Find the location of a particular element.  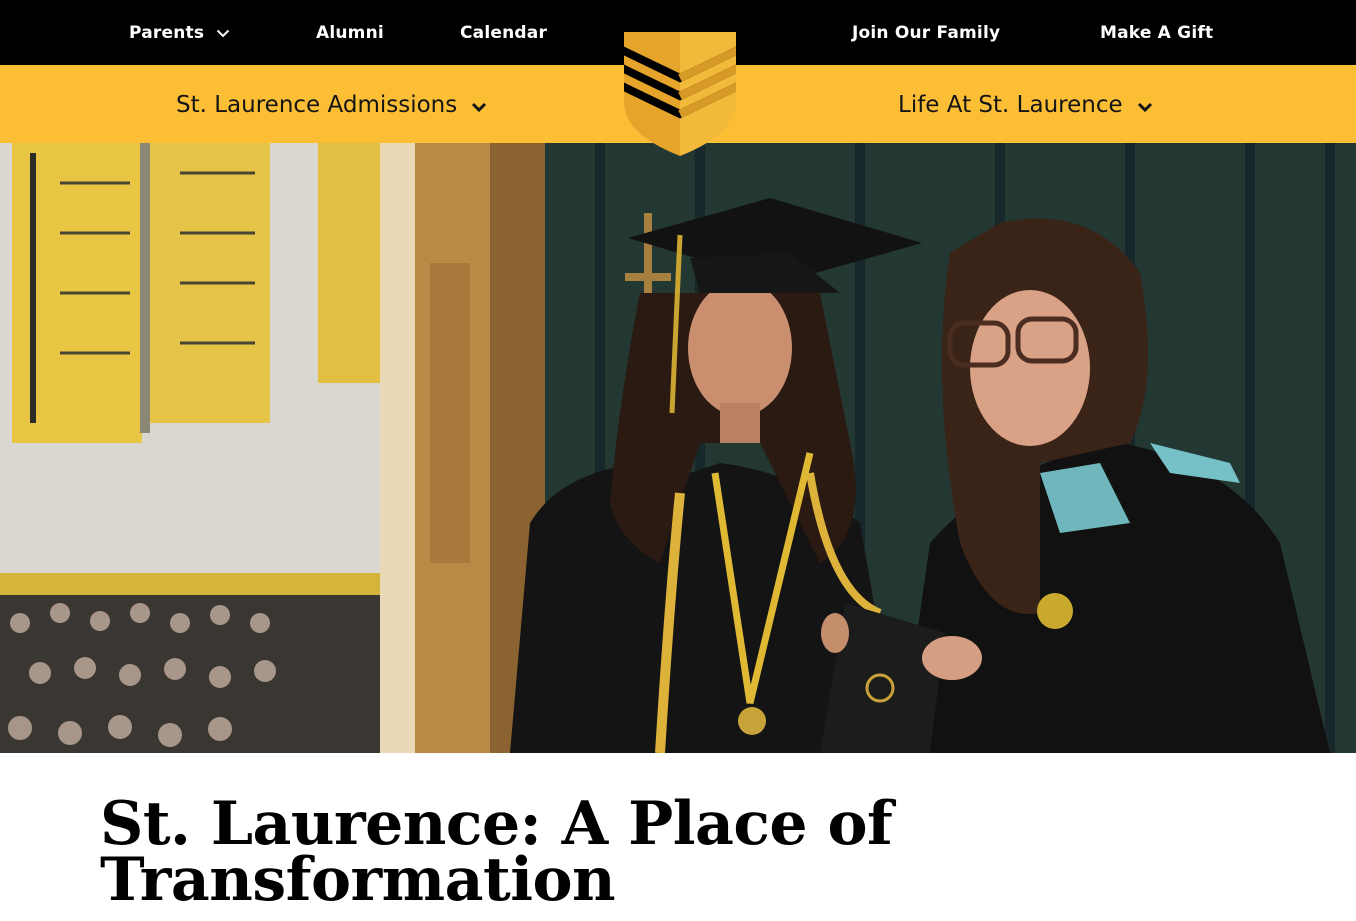

top-nav-alumni: Alumni is located at coordinates (350, 32).